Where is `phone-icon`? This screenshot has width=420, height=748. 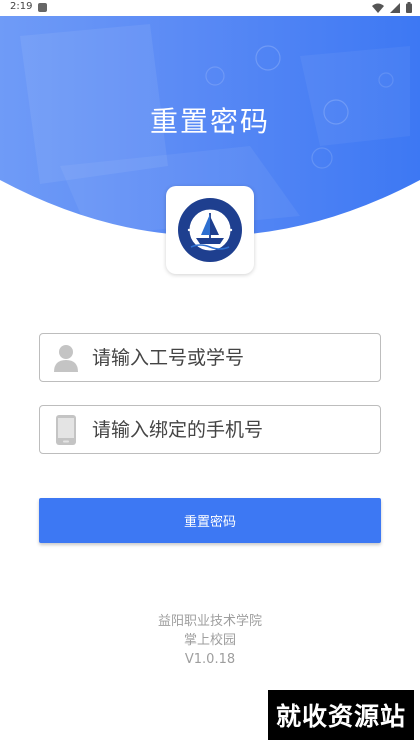
phone-icon is located at coordinates (66, 429).